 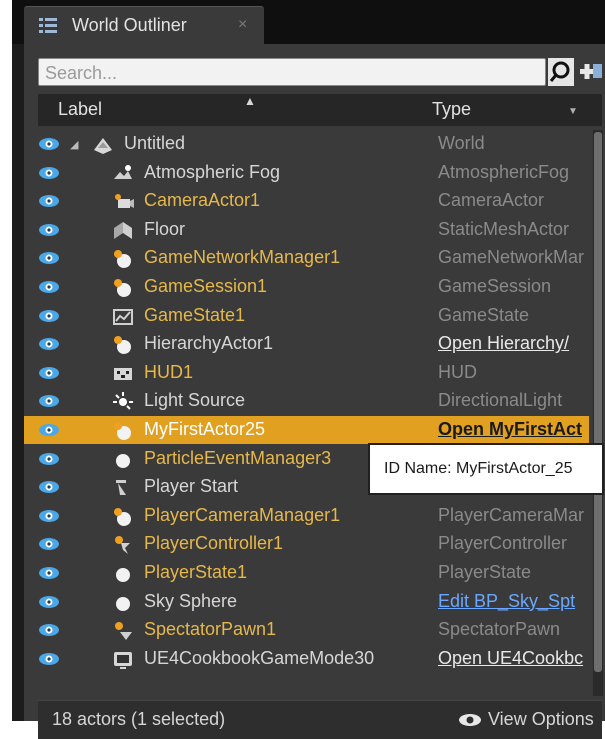 What do you see at coordinates (169, 371) in the screenshot?
I see `row-label: HUD1` at bounding box center [169, 371].